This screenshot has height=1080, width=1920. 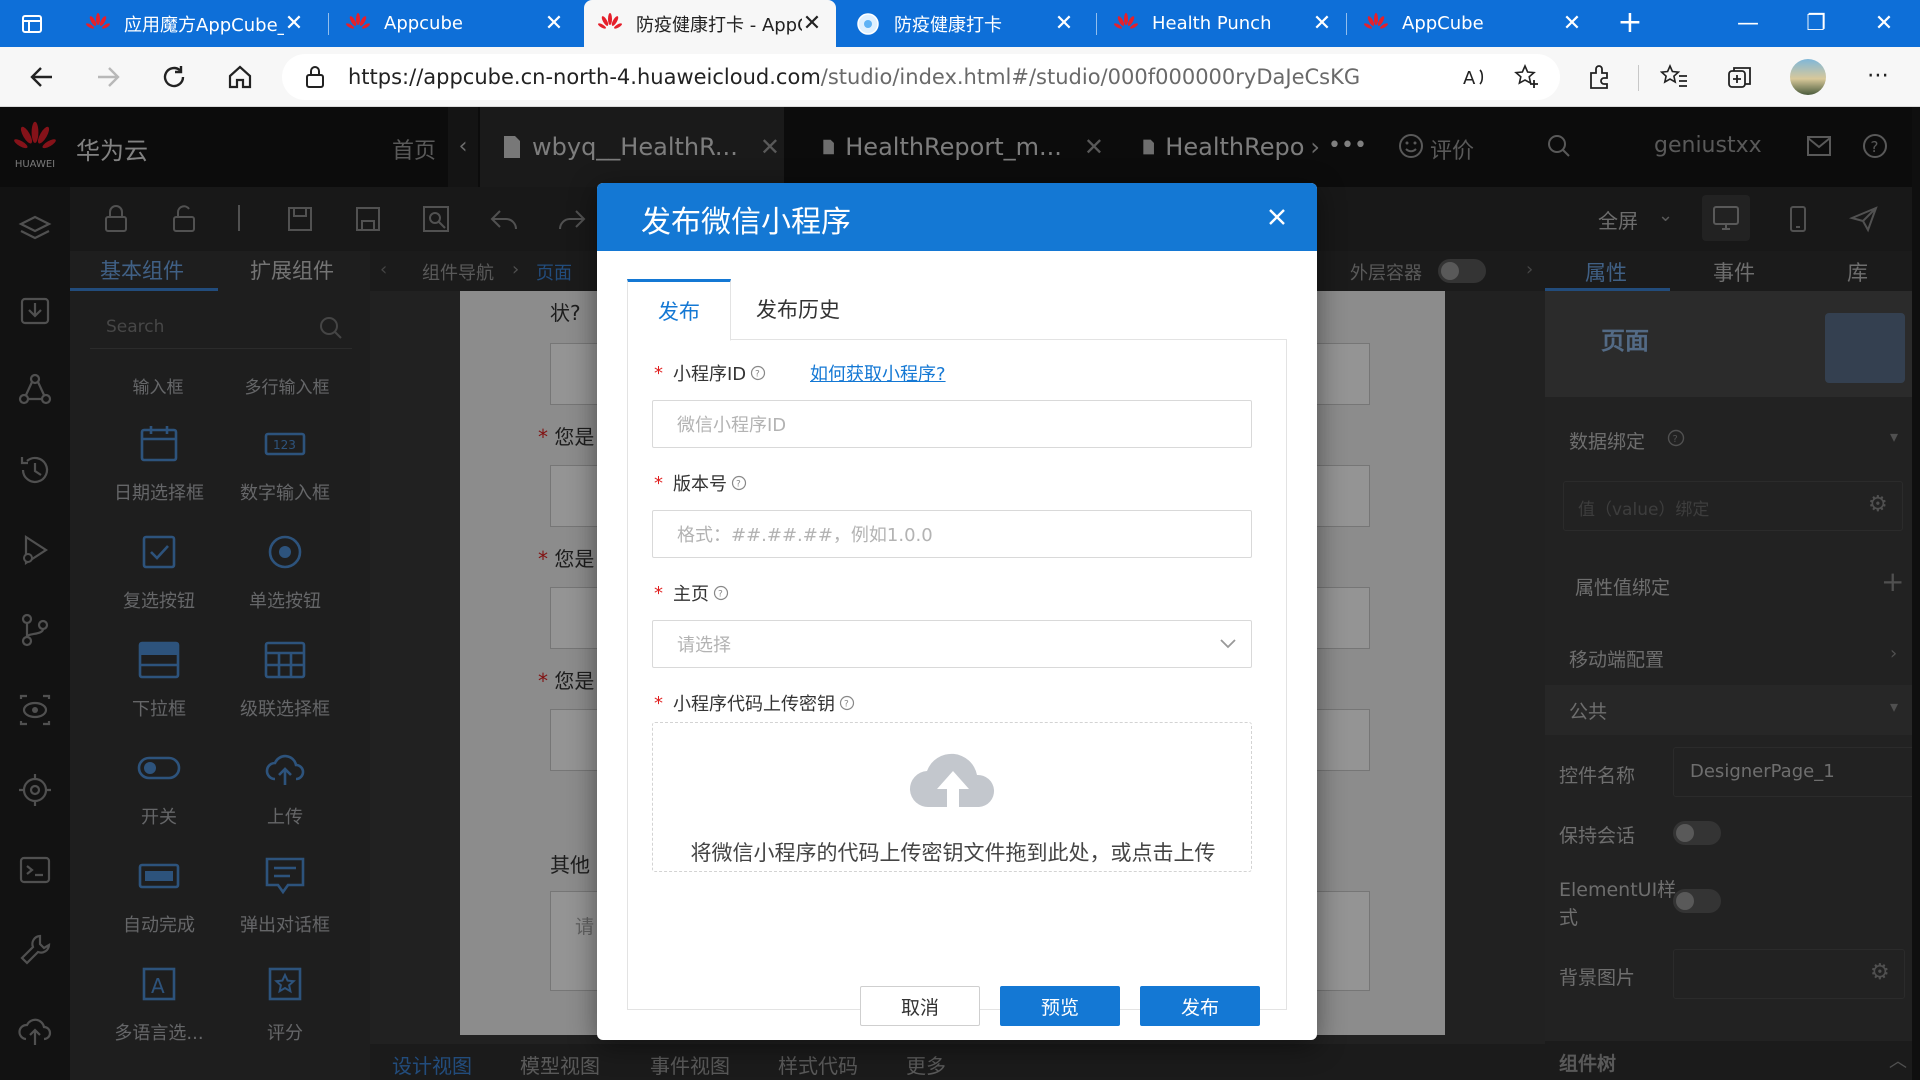 I want to click on close-window-button: ✕, so click(x=1884, y=23).